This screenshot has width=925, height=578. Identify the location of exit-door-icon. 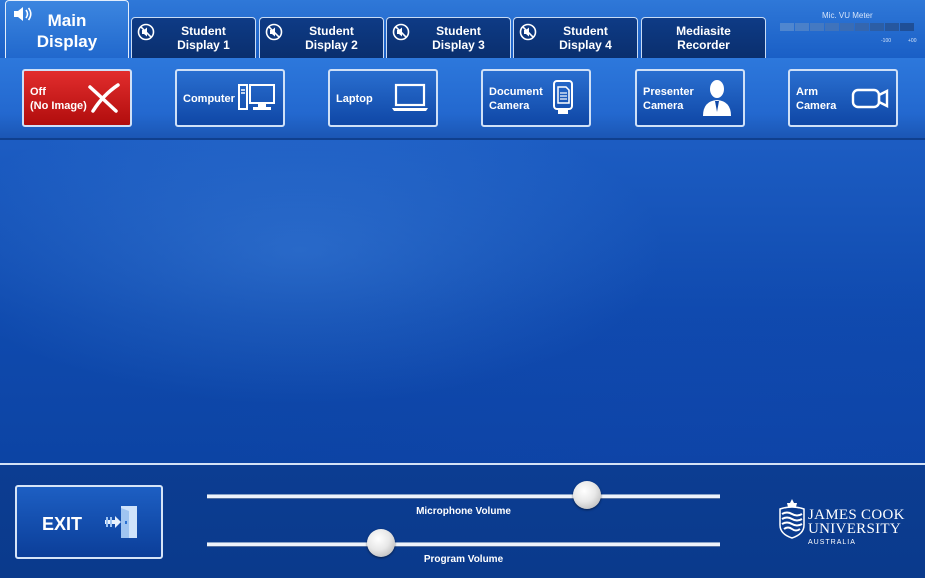
(121, 522).